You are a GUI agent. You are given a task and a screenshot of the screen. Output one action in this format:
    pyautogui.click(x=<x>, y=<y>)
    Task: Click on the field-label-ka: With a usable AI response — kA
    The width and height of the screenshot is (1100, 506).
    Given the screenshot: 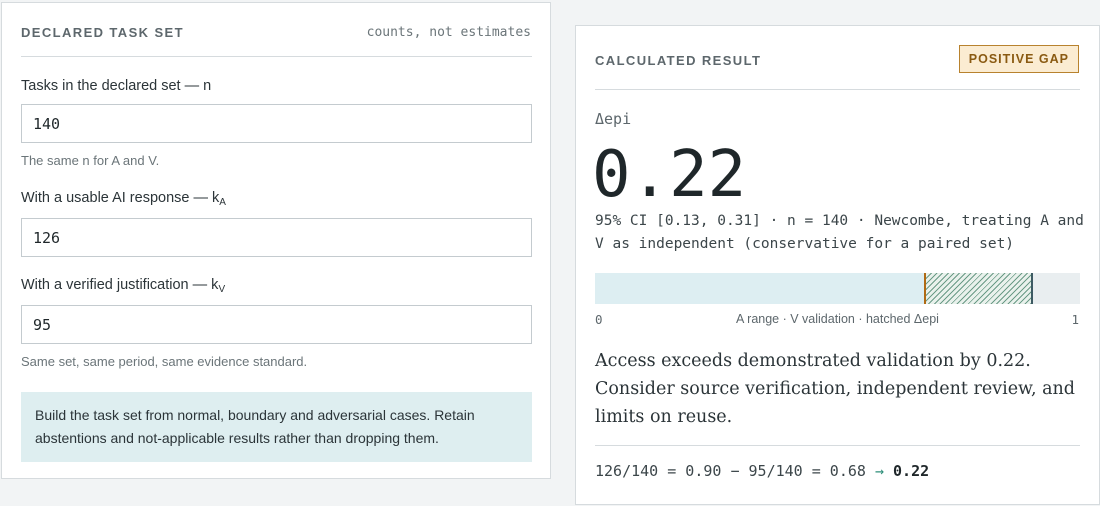 What is the action you would take?
    pyautogui.click(x=123, y=199)
    